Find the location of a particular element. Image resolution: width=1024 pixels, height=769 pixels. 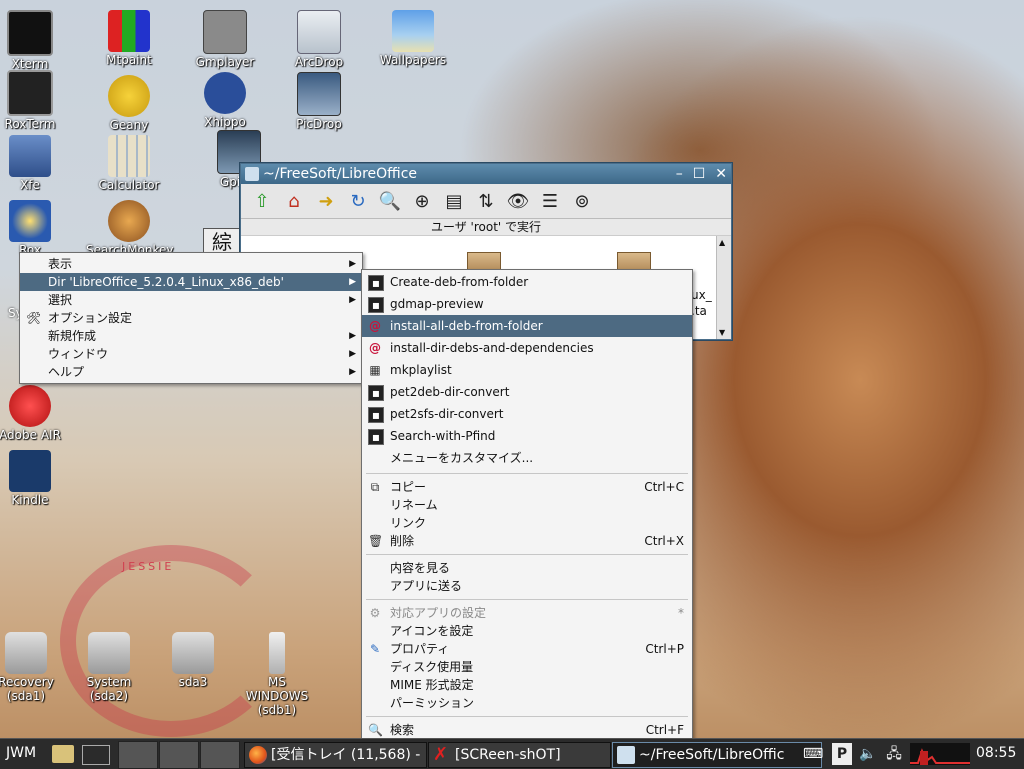

refresh-icon: ↻ is located at coordinates (358, 201).